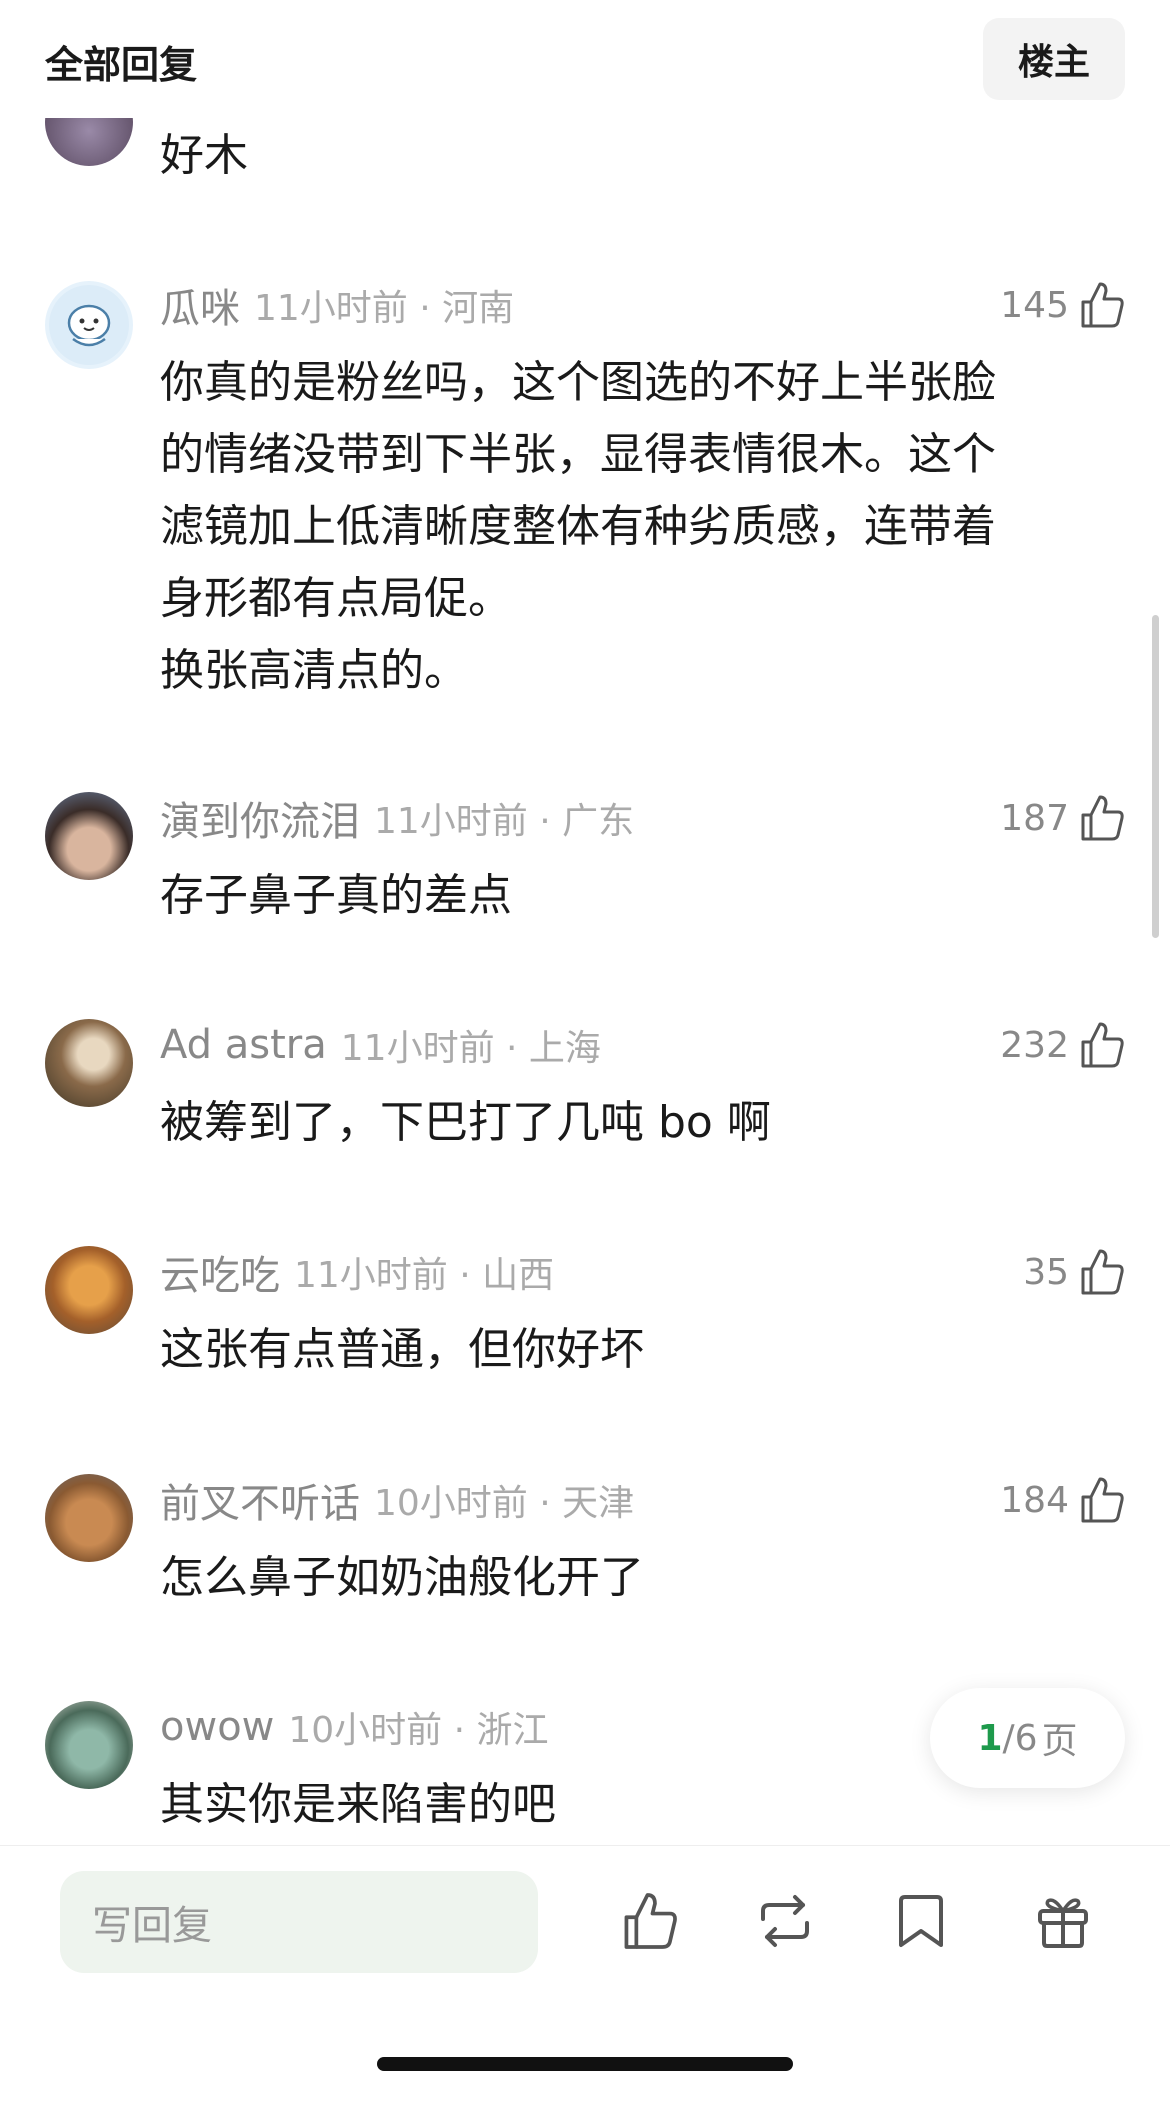  Describe the element at coordinates (1034, 1045) in the screenshot. I see `like-count: 232` at that location.